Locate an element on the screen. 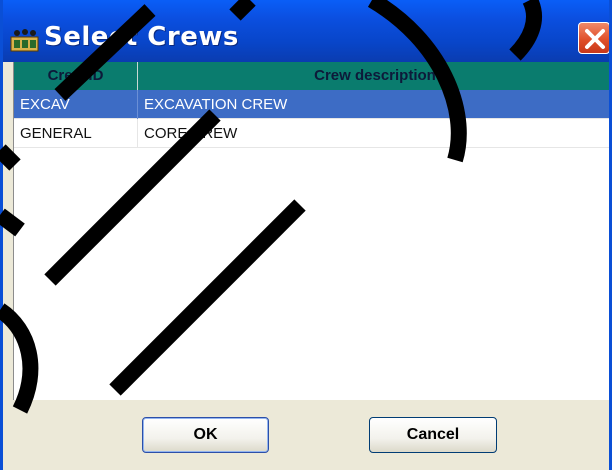  column-header-crew-id: Crew ID is located at coordinates (76, 76).